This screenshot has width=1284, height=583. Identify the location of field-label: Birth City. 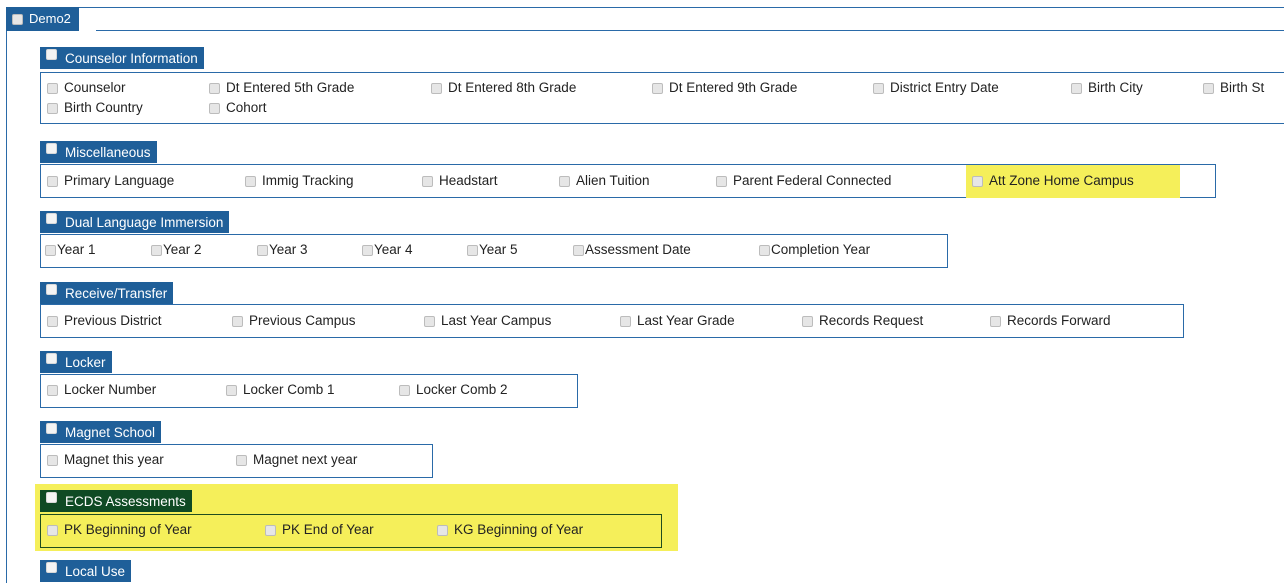
(1115, 87).